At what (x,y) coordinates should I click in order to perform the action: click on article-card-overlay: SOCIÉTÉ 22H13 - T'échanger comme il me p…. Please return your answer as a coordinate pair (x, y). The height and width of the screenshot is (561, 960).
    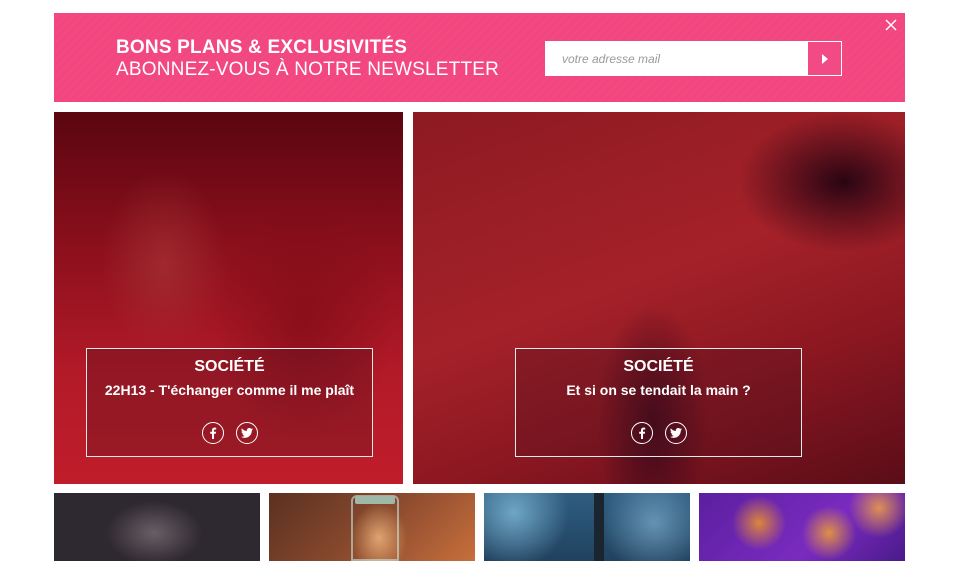
    Looking at the image, I should click on (229, 402).